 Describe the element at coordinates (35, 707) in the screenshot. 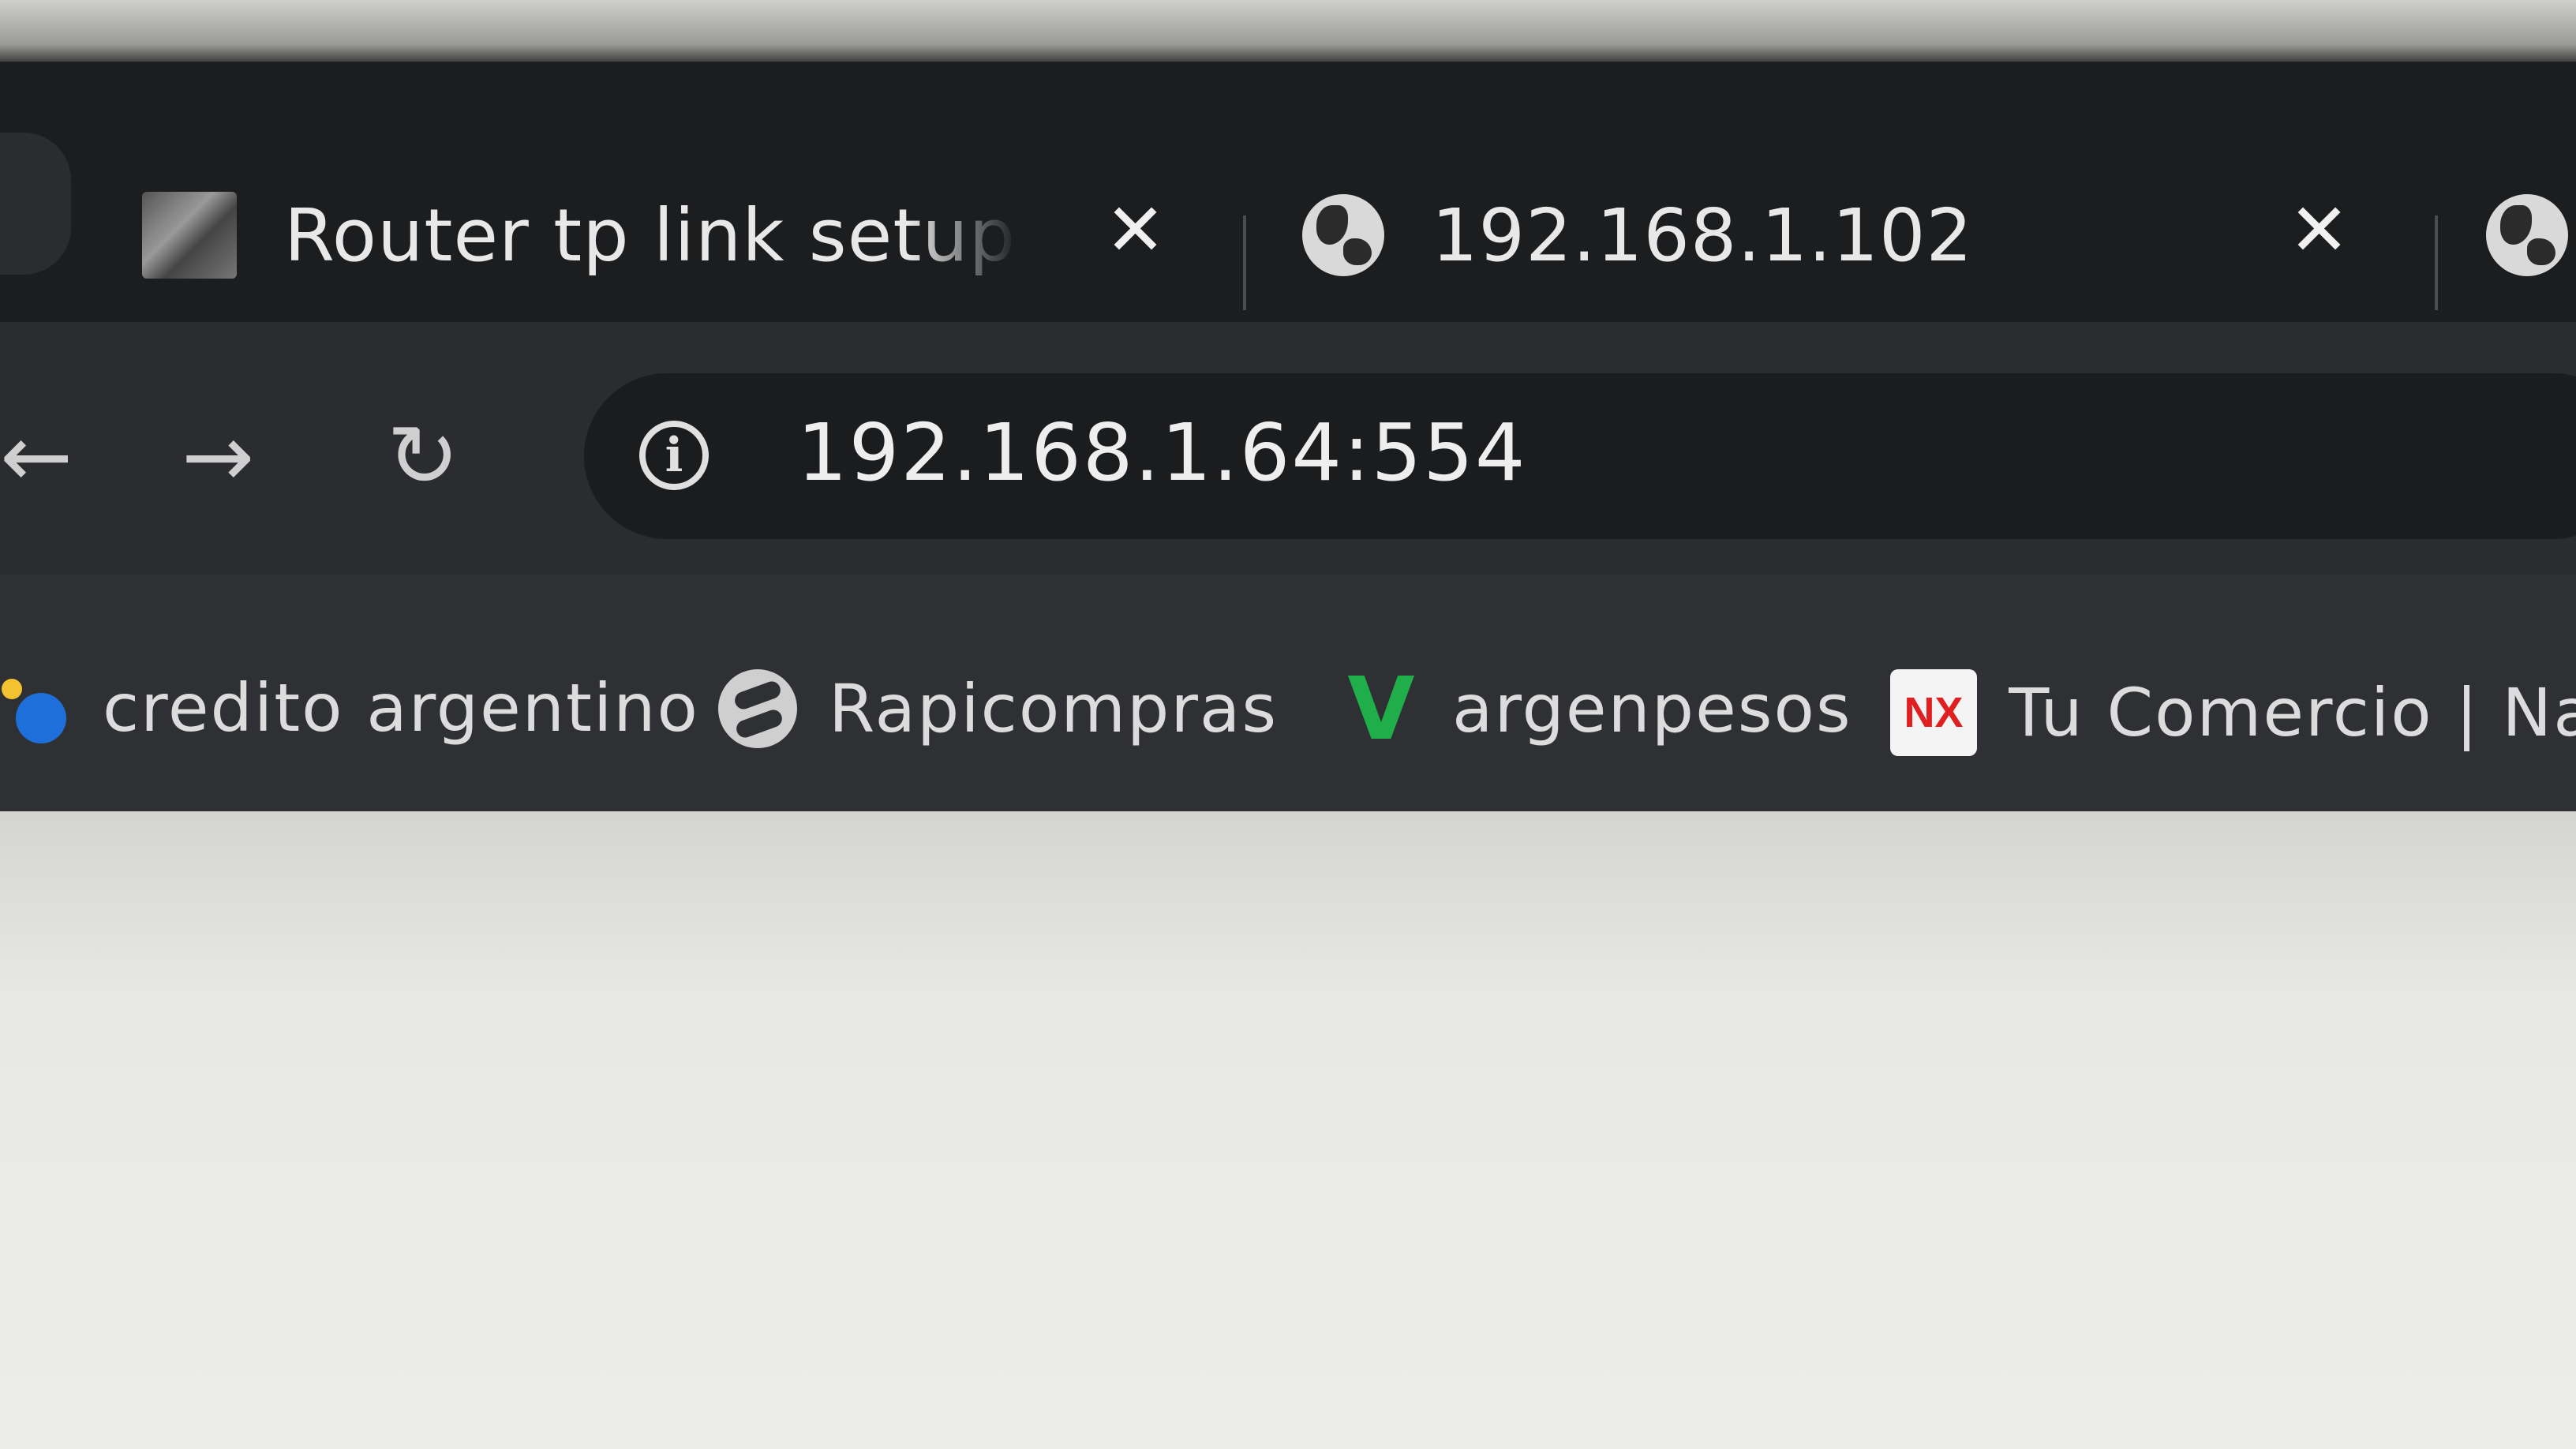

I see `blue-circle-icon` at that location.